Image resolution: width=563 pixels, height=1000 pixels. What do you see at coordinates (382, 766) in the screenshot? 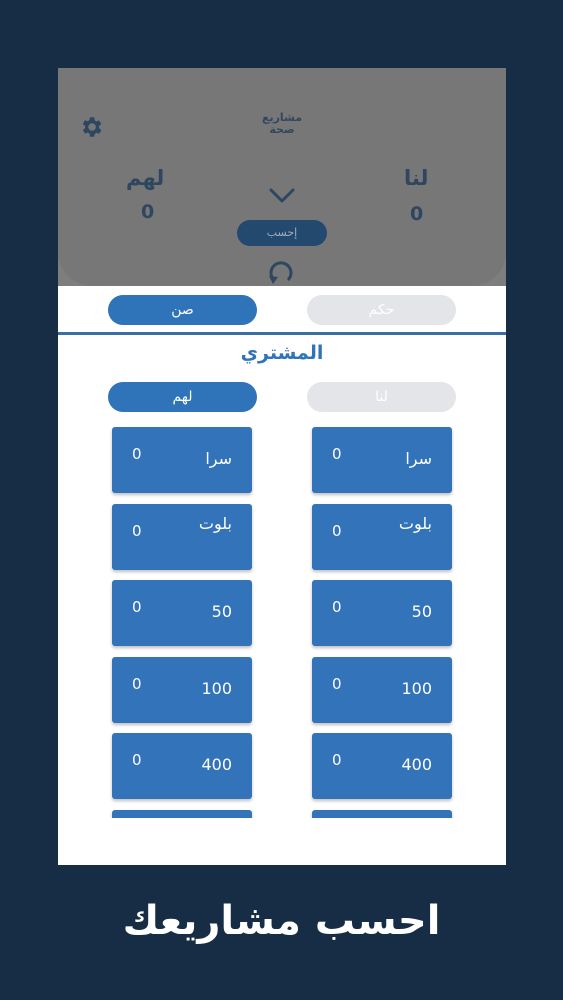
I see `project-card-400-us: 0 400` at bounding box center [382, 766].